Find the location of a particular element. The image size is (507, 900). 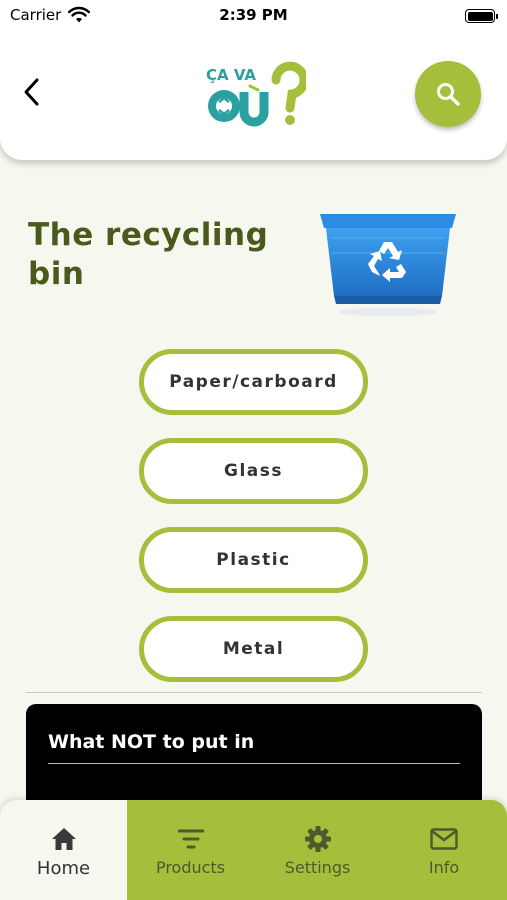

home-icon is located at coordinates (64, 839).